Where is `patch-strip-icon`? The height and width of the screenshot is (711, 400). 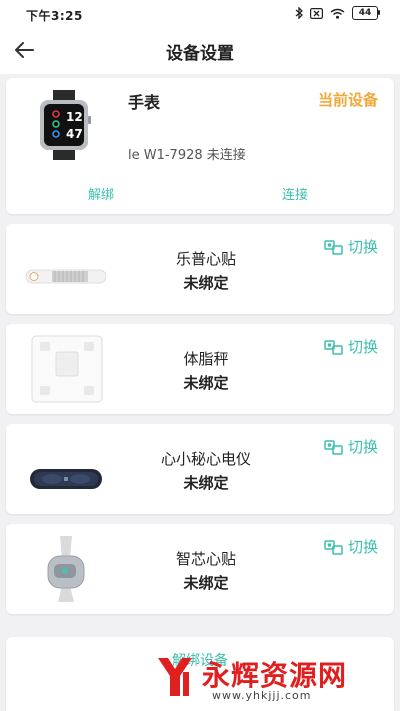 patch-strip-icon is located at coordinates (65, 276).